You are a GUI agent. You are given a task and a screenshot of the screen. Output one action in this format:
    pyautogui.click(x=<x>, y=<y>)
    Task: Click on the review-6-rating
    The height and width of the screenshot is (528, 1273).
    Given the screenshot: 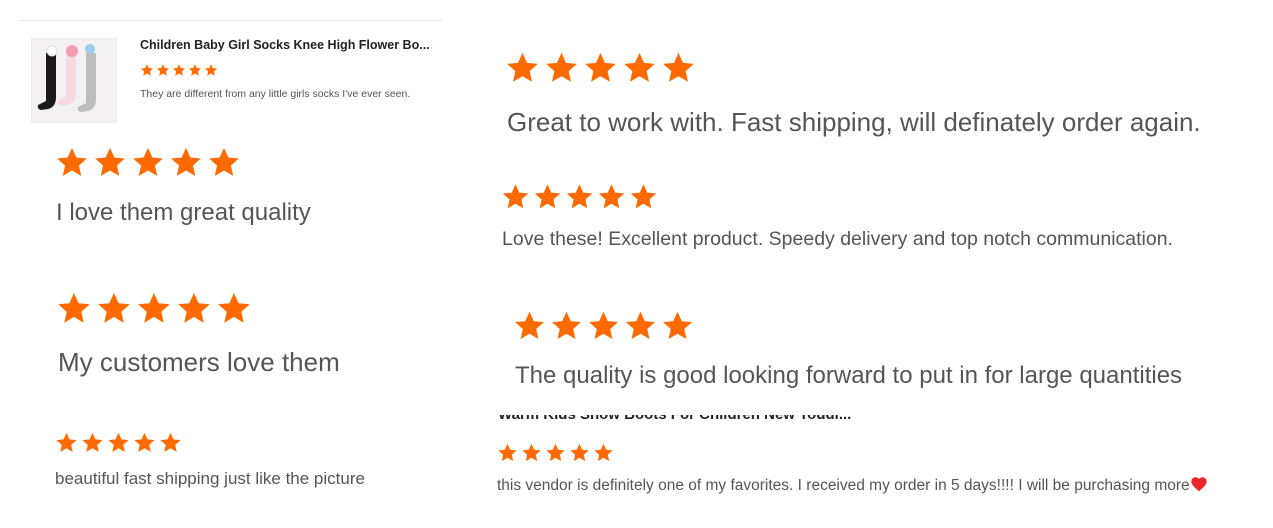 What is the action you would take?
    pyautogui.click(x=603, y=325)
    